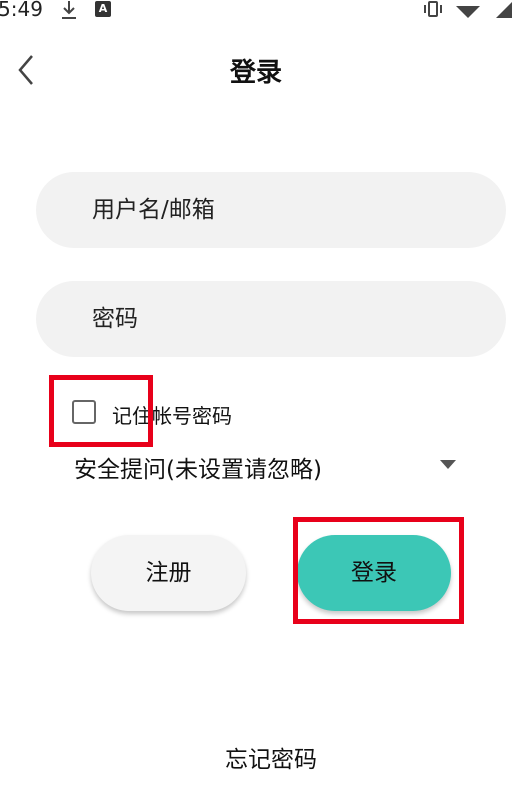 This screenshot has width=512, height=786. I want to click on security-question-value: 安全提问(未设置请忽略), so click(198, 470).